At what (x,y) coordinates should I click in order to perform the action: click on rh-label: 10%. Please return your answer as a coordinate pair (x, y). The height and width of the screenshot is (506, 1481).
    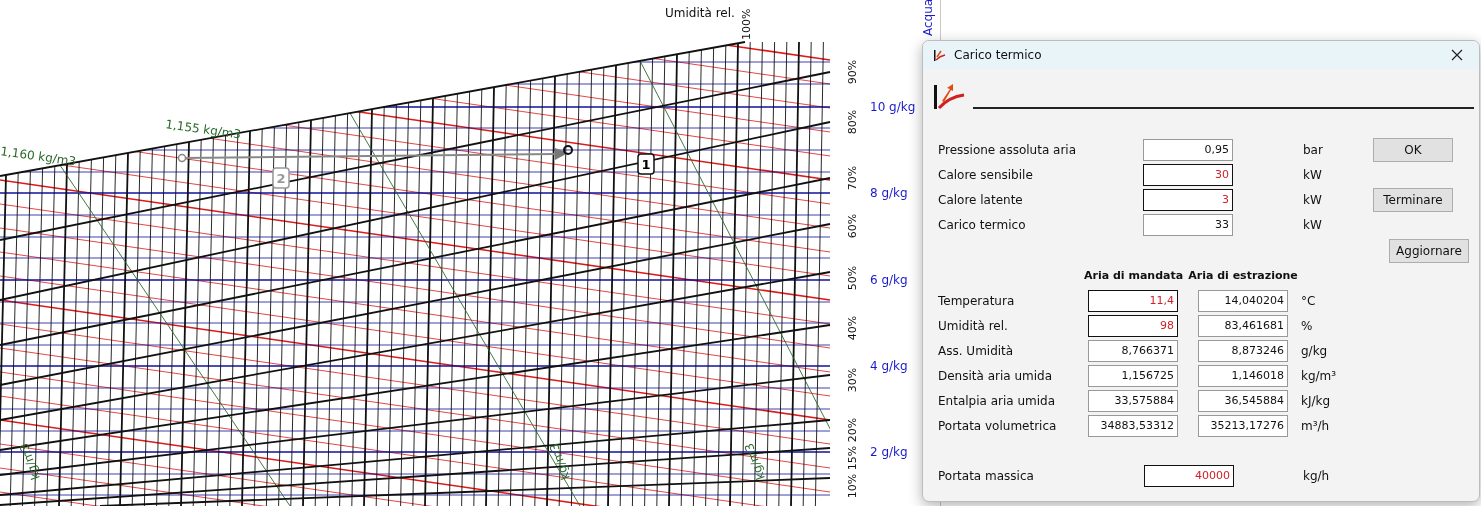
    Looking at the image, I should click on (852, 486).